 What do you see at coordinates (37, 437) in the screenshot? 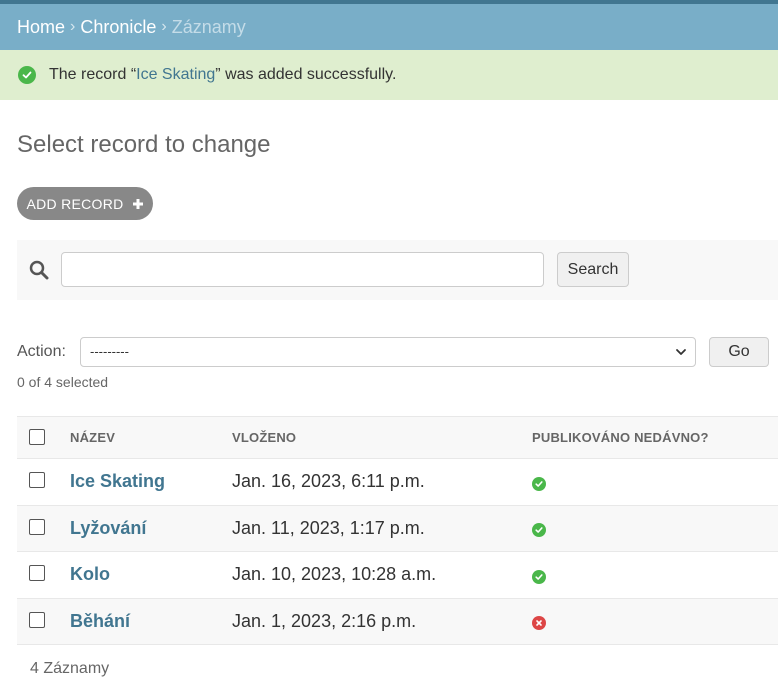
I see `select-all-checkbox` at bounding box center [37, 437].